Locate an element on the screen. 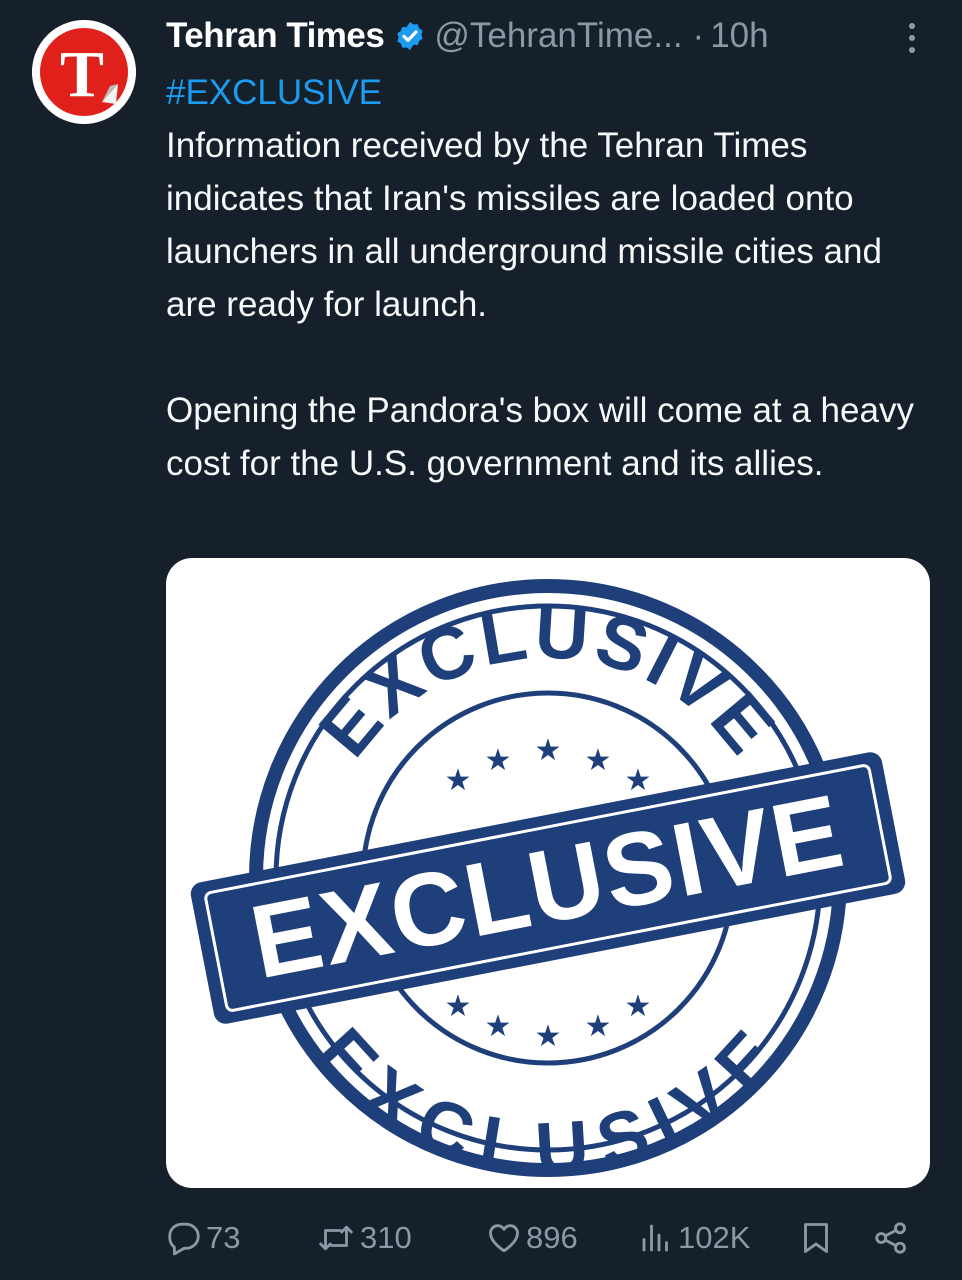 This screenshot has height=1280, width=962. share-button is located at coordinates (891, 1238).